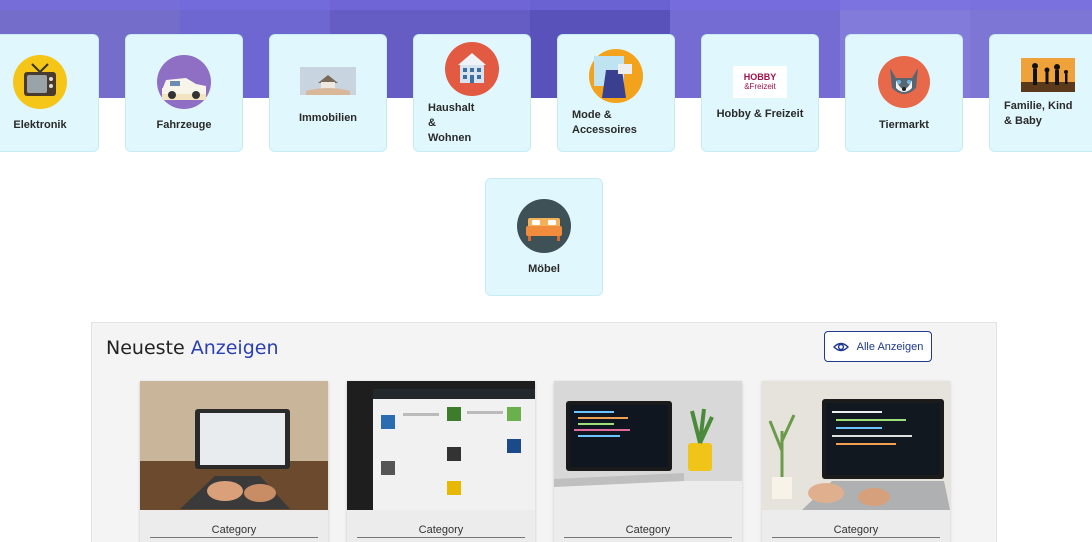 This screenshot has width=1092, height=542. Describe the element at coordinates (544, 226) in the screenshot. I see `bed-icon` at that location.